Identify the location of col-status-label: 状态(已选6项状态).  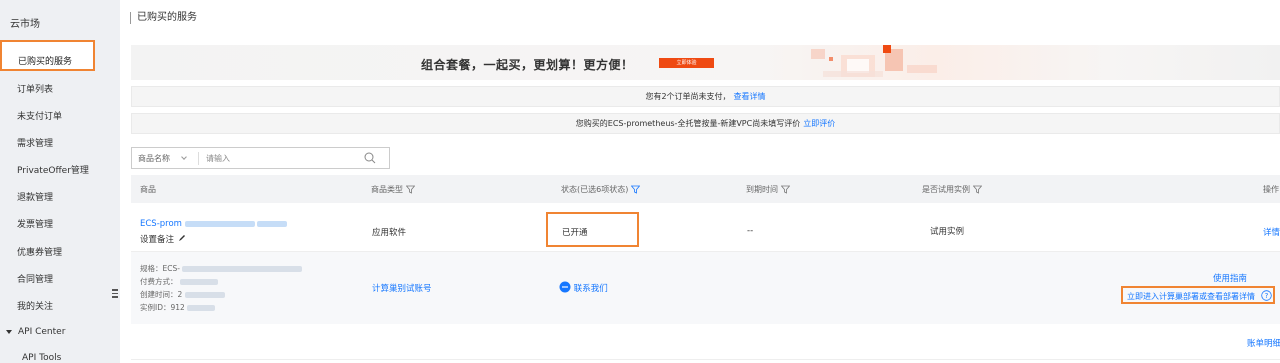
(595, 189).